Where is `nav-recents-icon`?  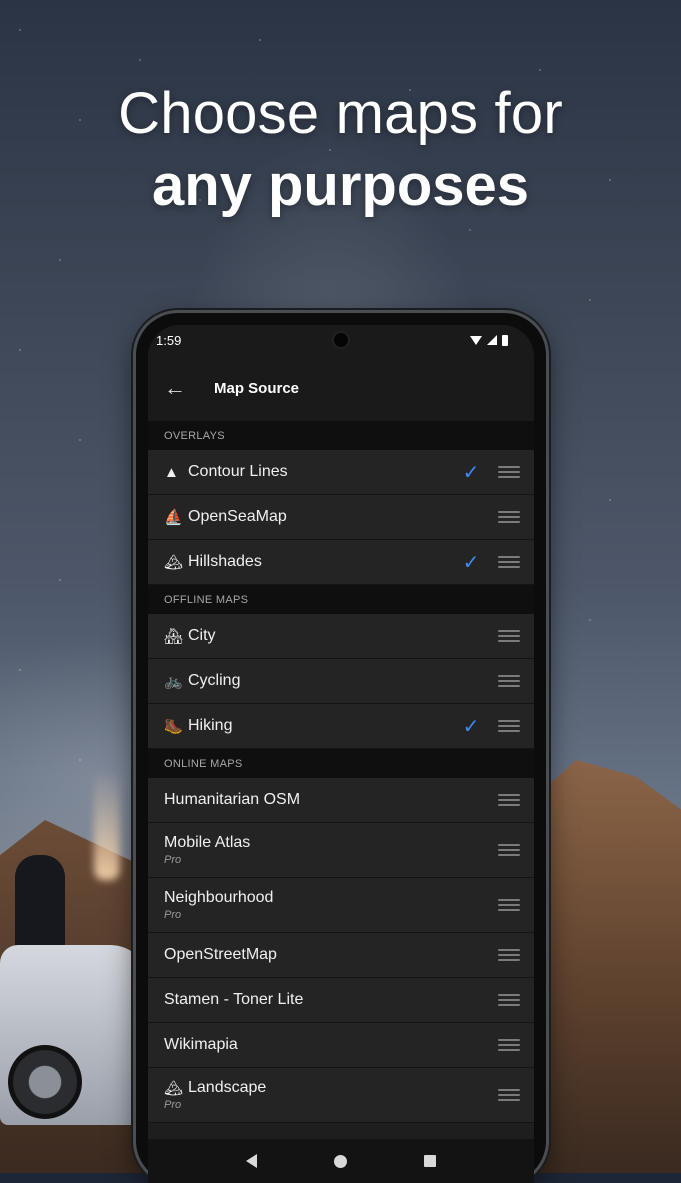
nav-recents-icon is located at coordinates (429, 1161).